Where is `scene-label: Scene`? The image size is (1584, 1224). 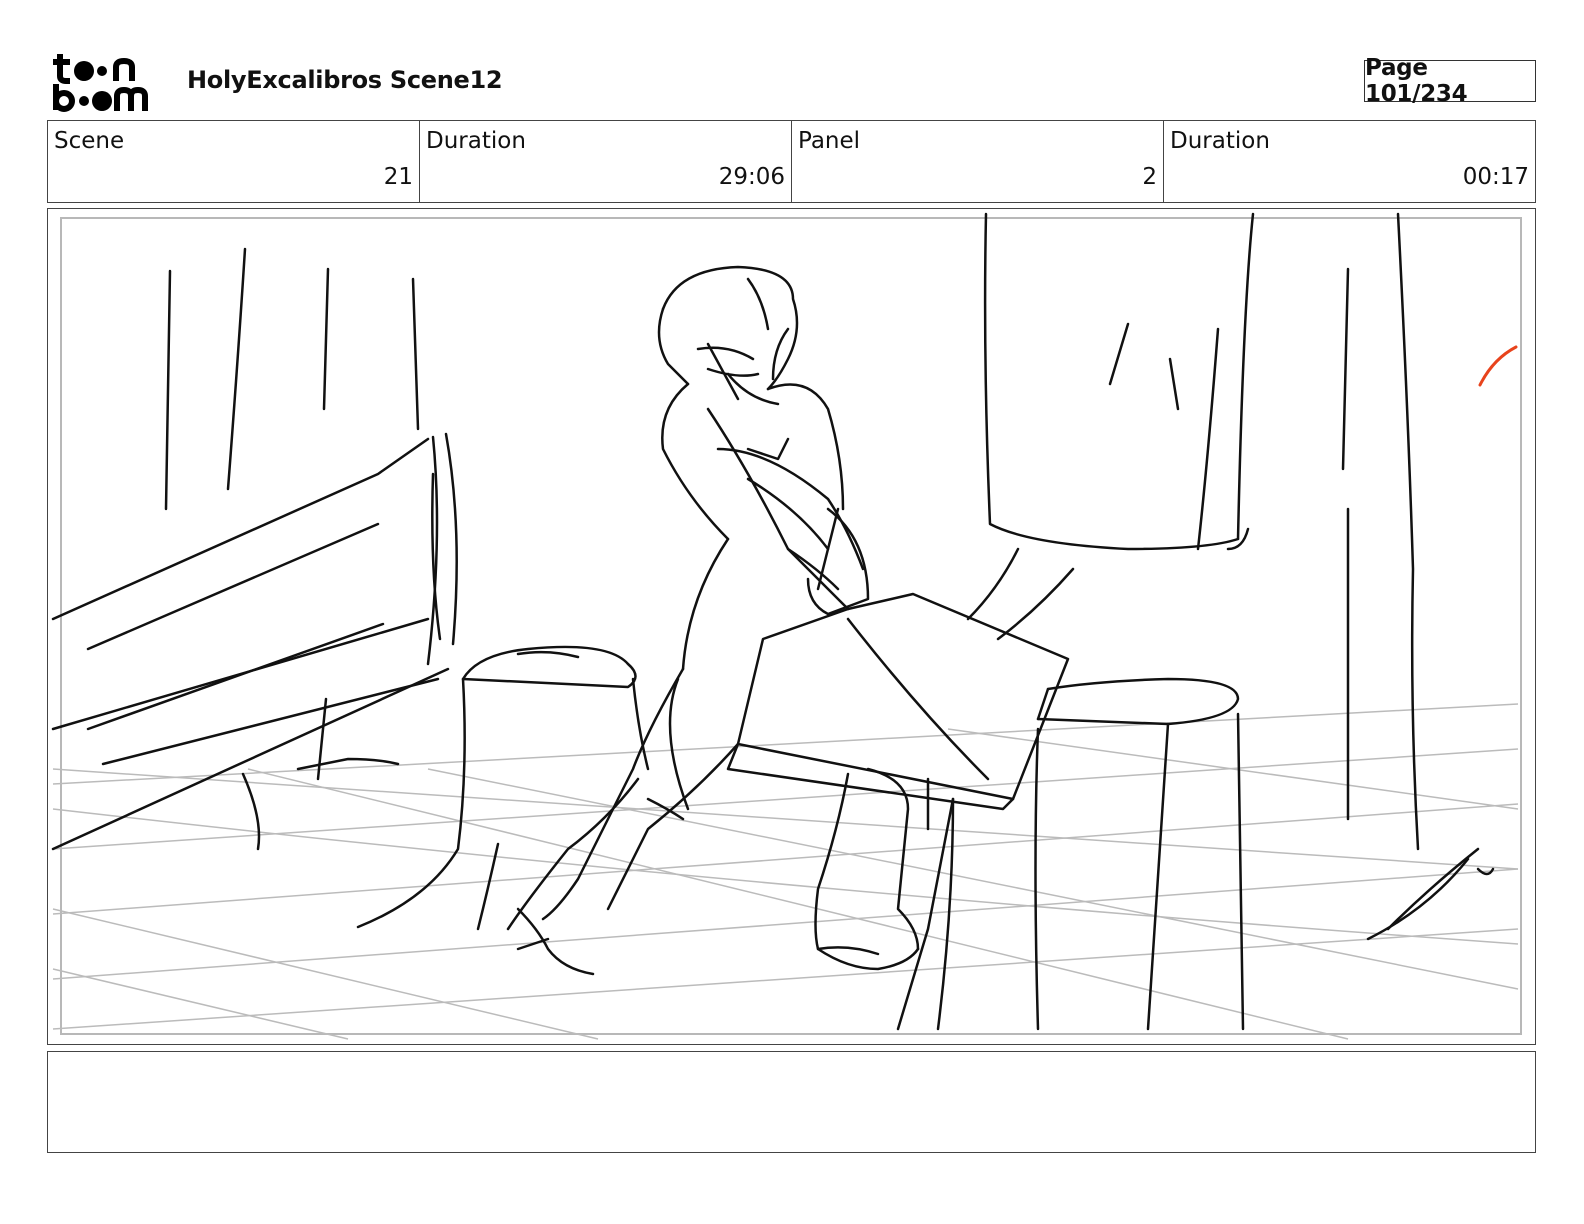
scene-label: Scene is located at coordinates (89, 141).